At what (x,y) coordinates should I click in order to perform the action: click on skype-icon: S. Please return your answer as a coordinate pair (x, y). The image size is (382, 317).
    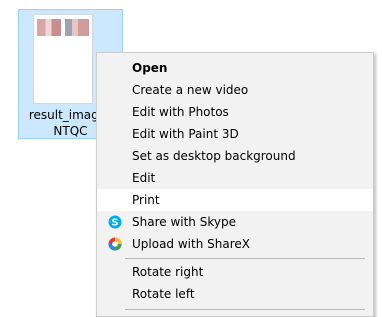
    Looking at the image, I should click on (115, 222).